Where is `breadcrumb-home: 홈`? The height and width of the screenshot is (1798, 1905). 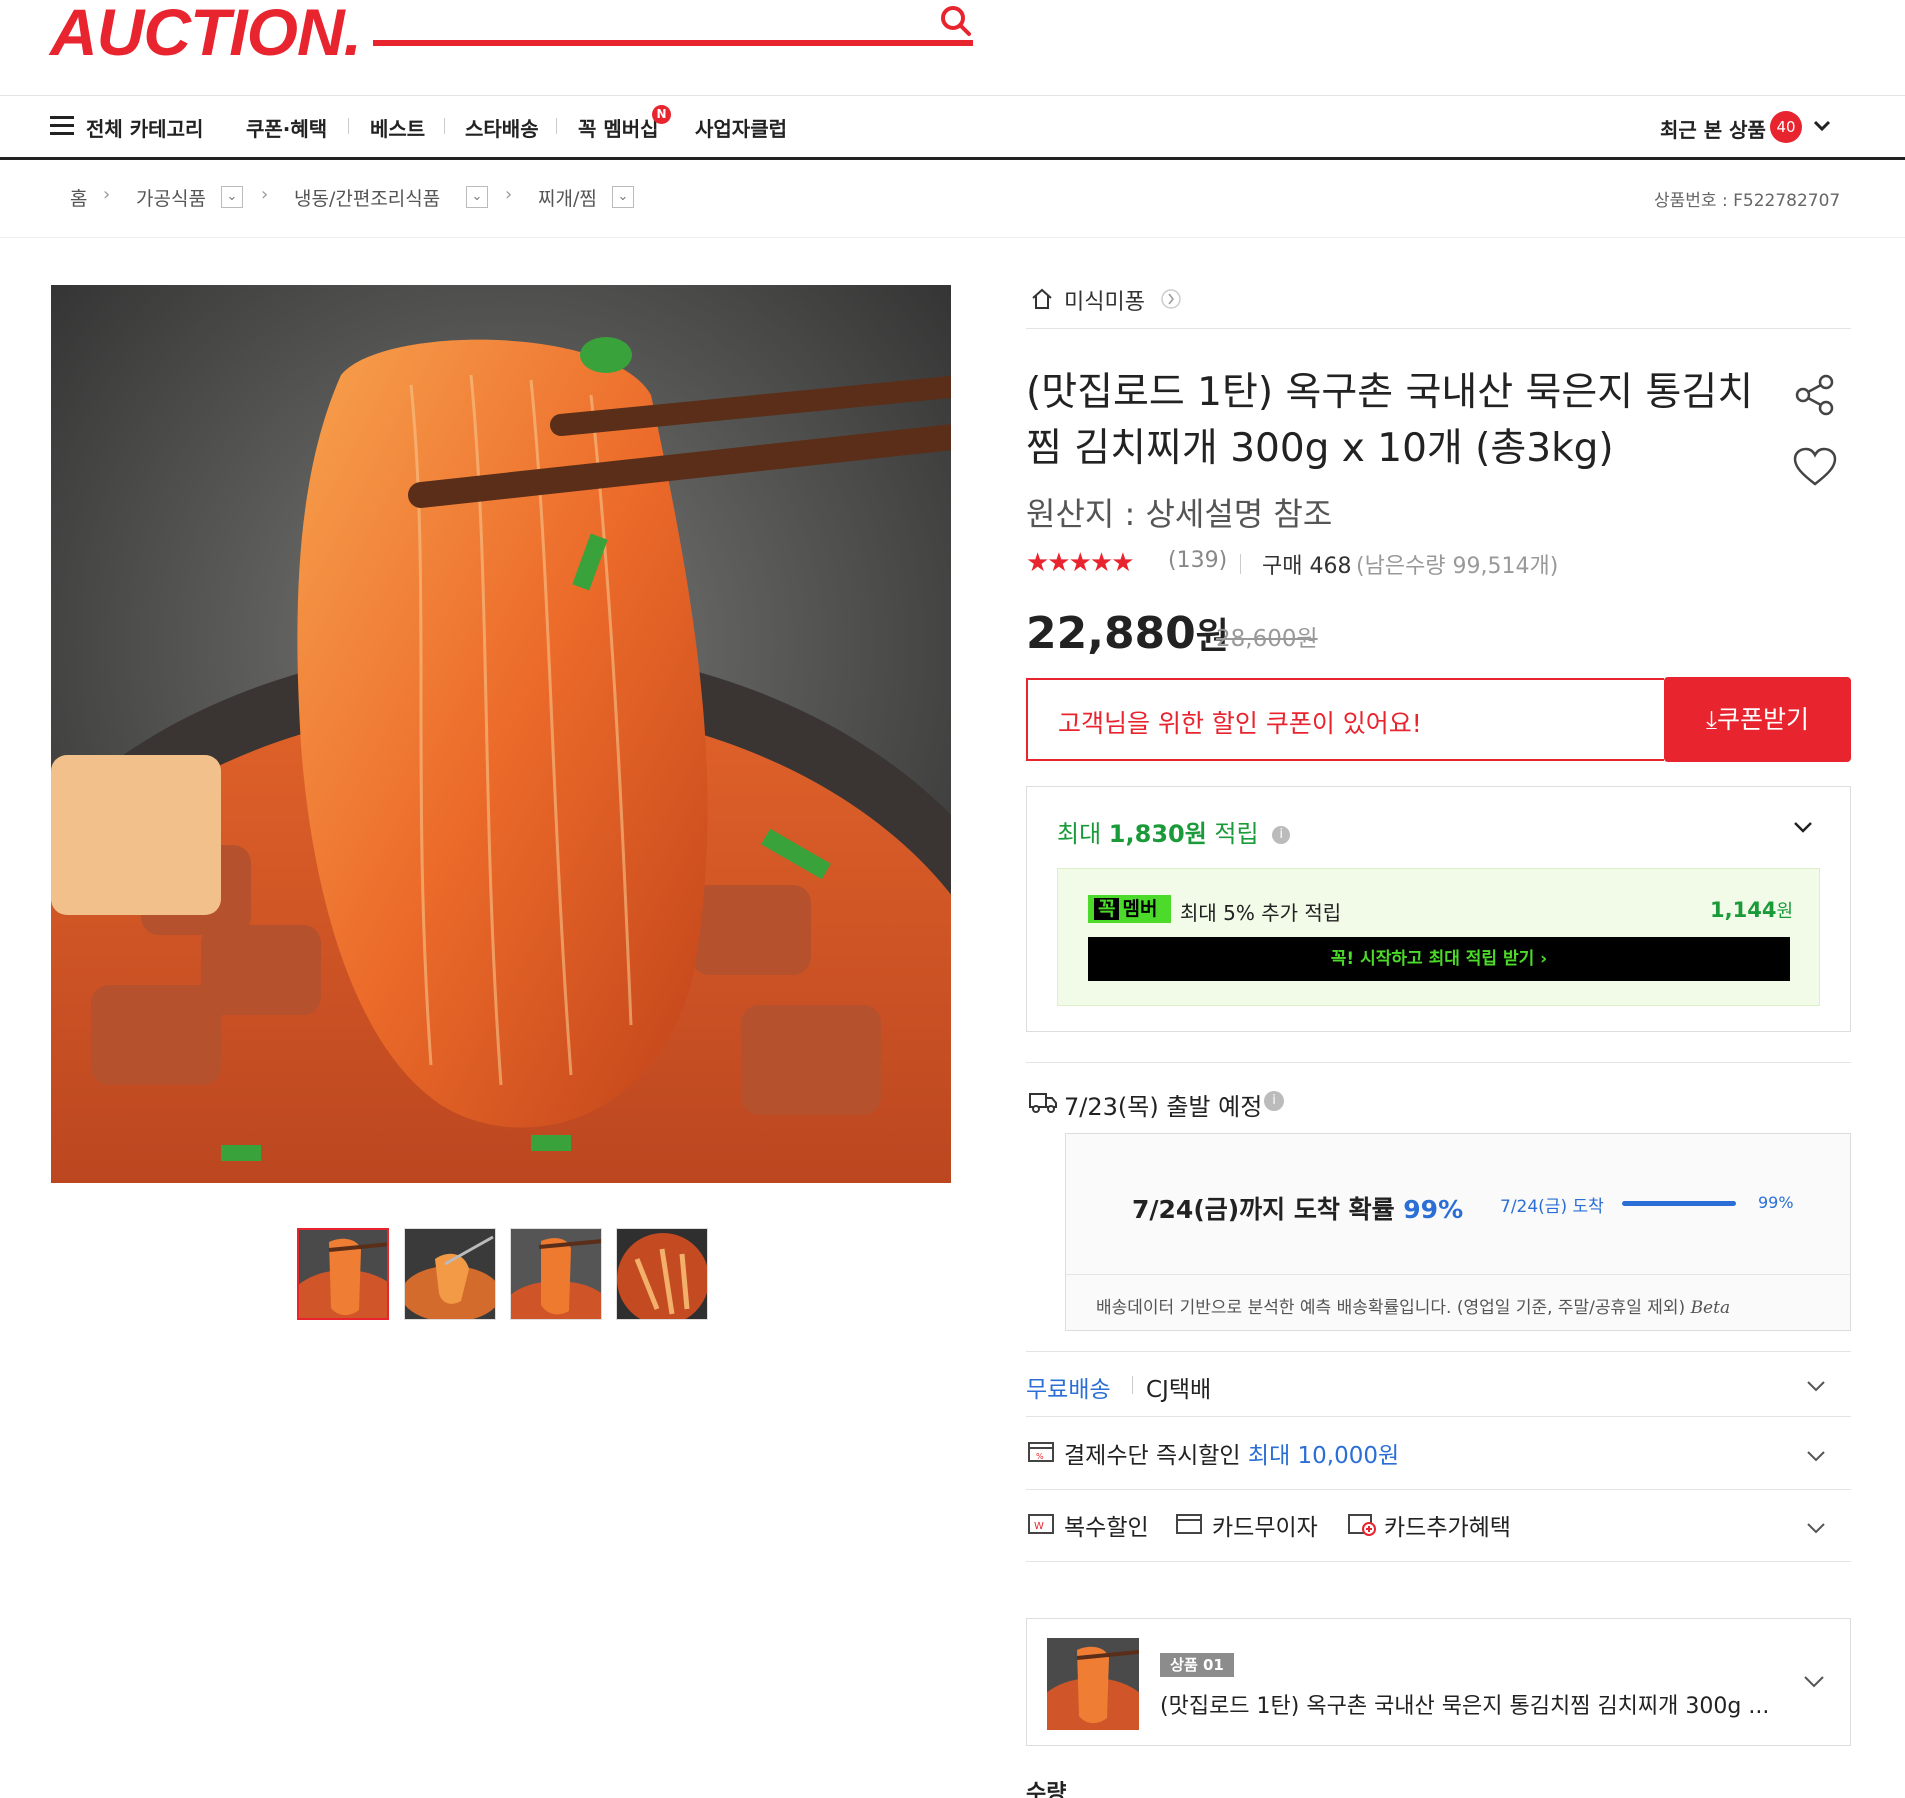
breadcrumb-home: 홈 is located at coordinates (78, 197).